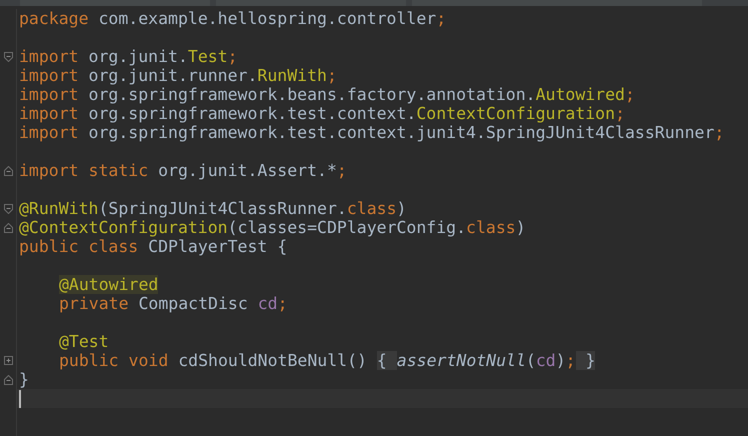 Image resolution: width=748 pixels, height=436 pixels. I want to click on code-line: import static org.junit.Assert.*;, so click(183, 170).